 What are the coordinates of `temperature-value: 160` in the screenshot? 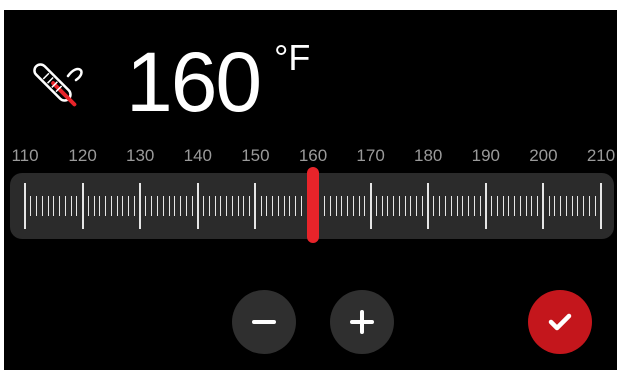 It's located at (194, 82).